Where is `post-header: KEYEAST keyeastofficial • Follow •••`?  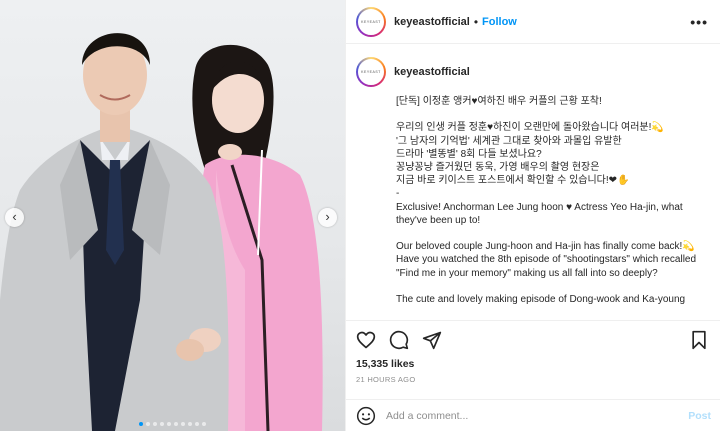
post-header: KEYEAST keyeastofficial • Follow ••• is located at coordinates (533, 22).